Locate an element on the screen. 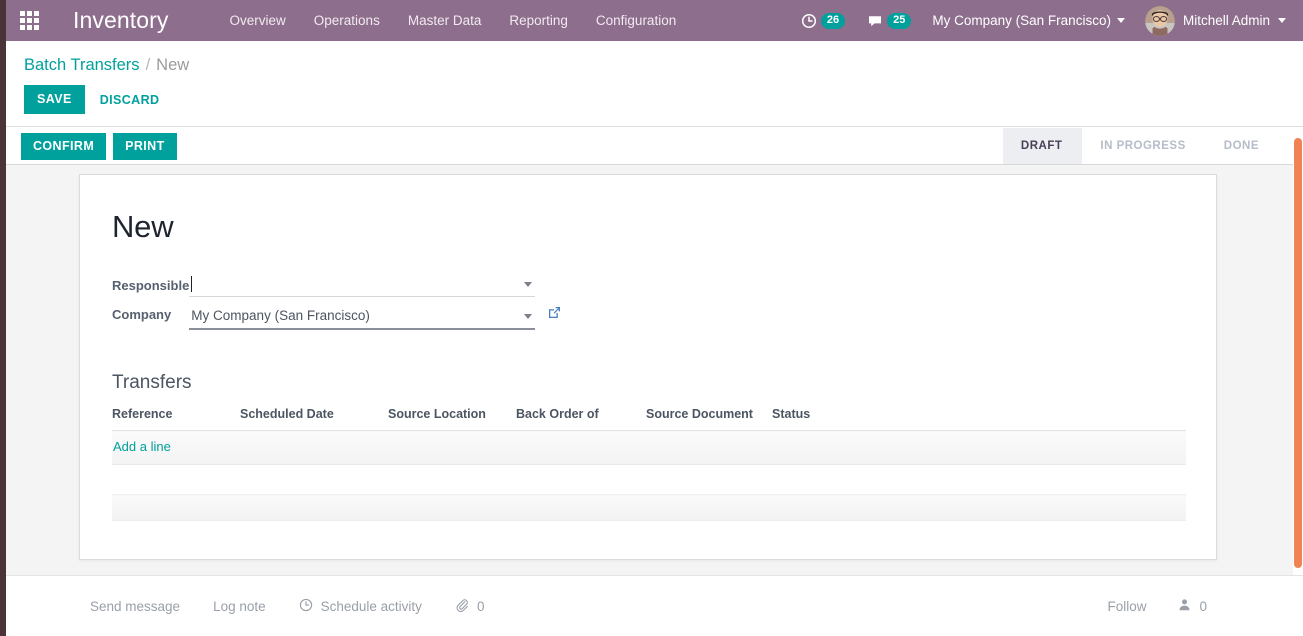  external-link-icon is located at coordinates (554, 315).